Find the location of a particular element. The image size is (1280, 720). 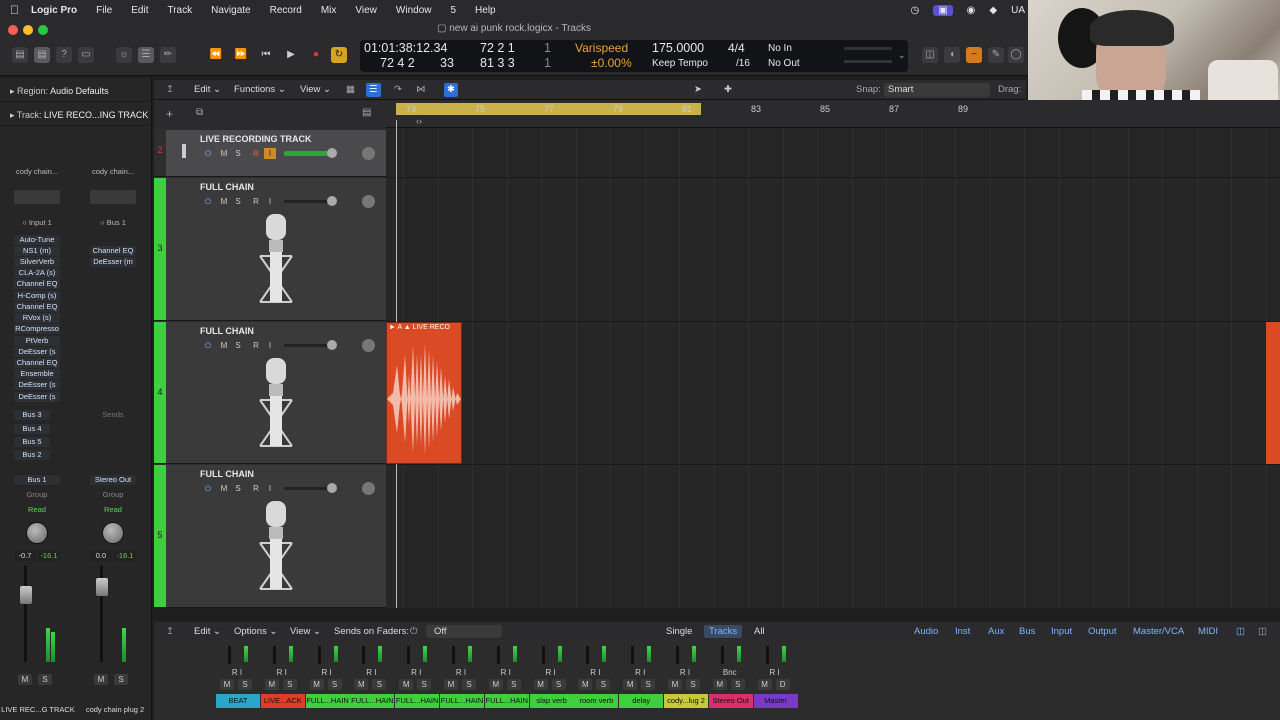

plugin-slot: CLA-2A (s) is located at coordinates (37, 273).